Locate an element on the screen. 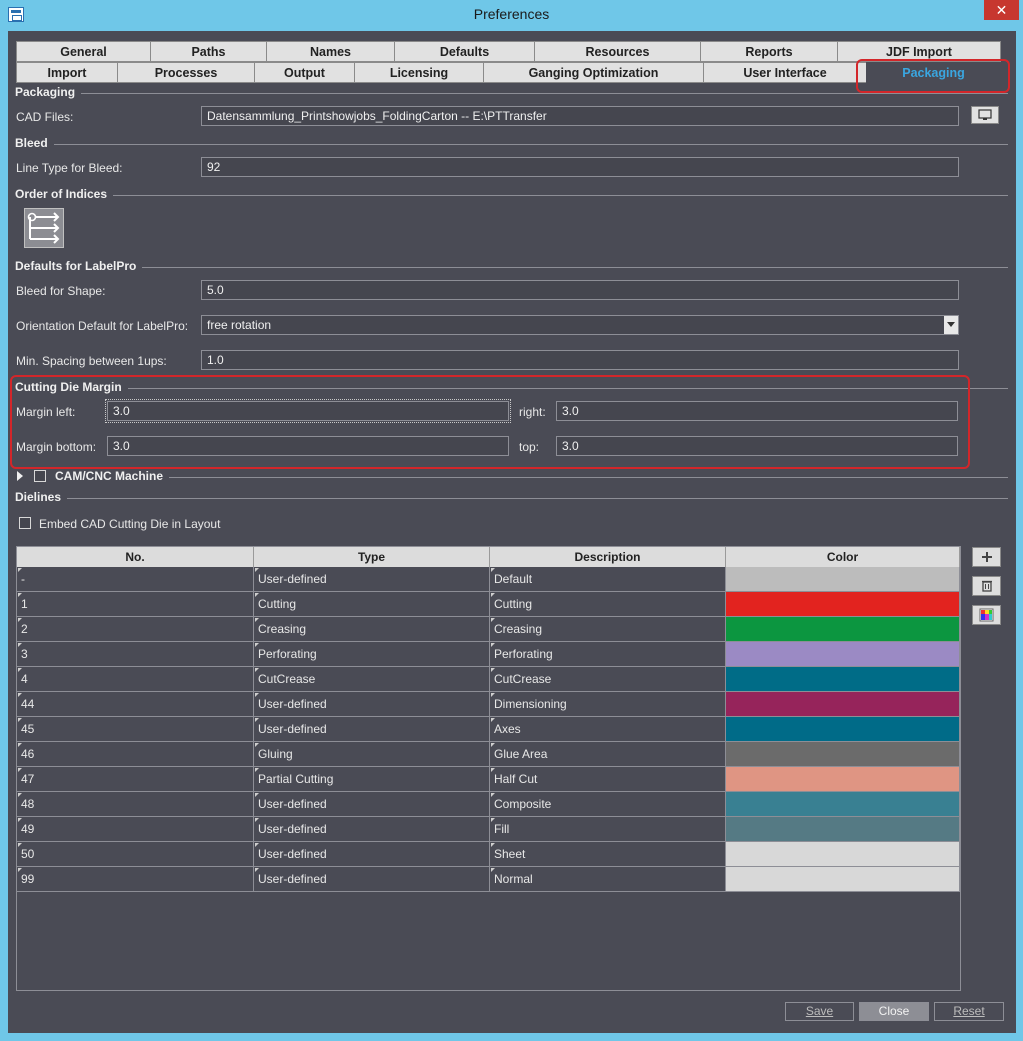 This screenshot has width=1023, height=1041. color-picker-button is located at coordinates (986, 615).